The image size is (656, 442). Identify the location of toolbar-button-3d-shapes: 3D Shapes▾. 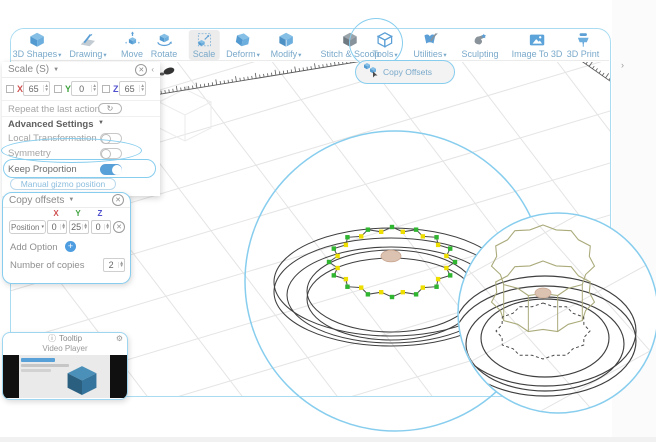
(37, 45).